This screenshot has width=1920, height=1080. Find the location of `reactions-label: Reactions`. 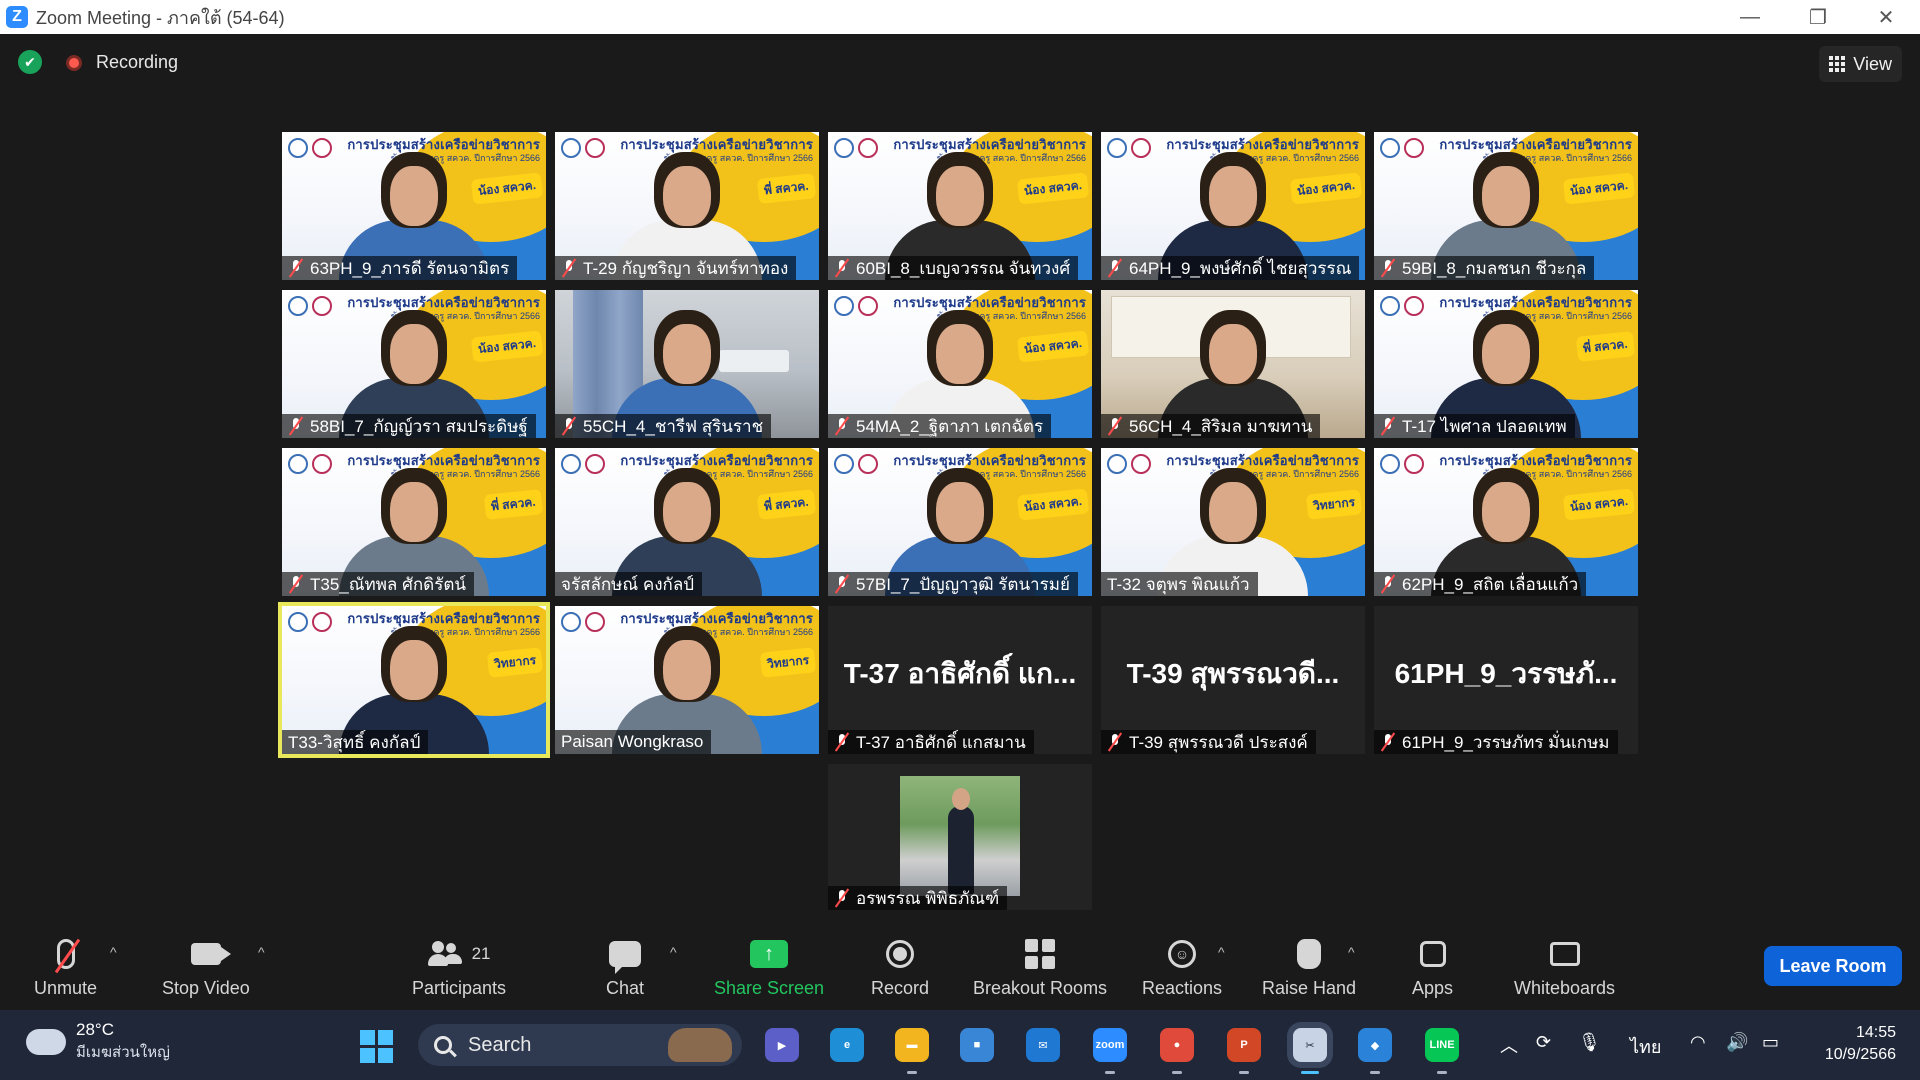

reactions-label: Reactions is located at coordinates (1182, 988).